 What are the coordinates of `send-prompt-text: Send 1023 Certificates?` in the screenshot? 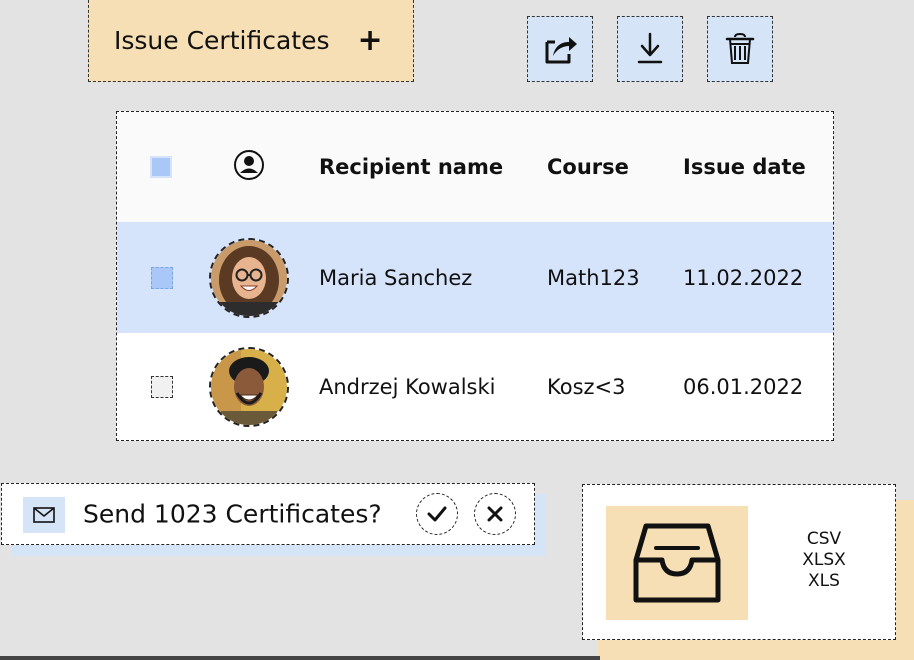 It's located at (232, 514).